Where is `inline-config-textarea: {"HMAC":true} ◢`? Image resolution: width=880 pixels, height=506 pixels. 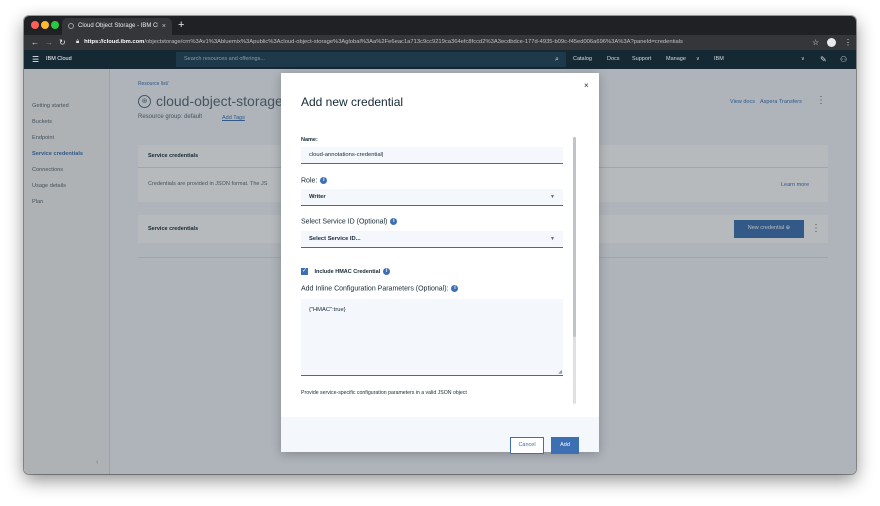
inline-config-textarea: {"HMAC":true} ◢ is located at coordinates (432, 337).